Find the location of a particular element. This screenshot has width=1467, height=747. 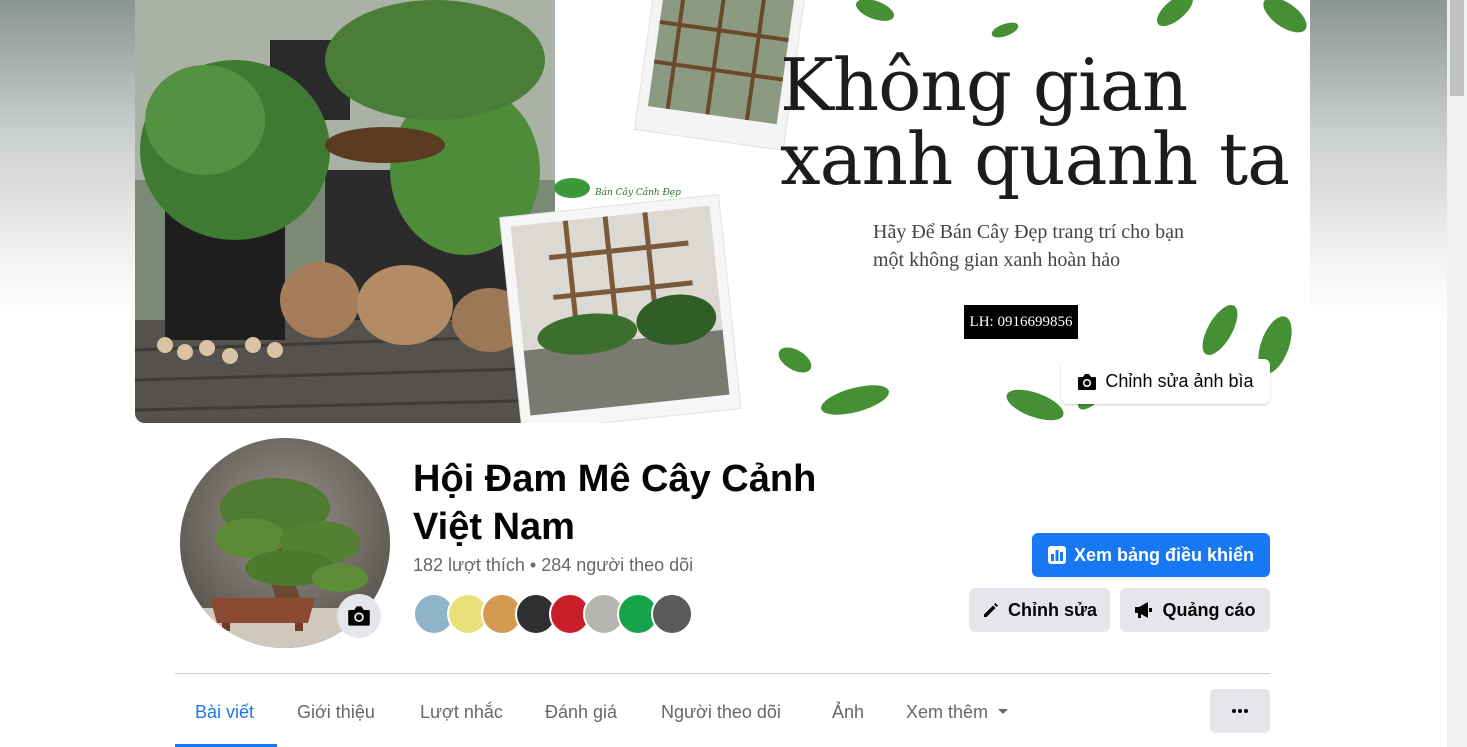

edit-page-button: Chỉnh sửa is located at coordinates (1039, 610).